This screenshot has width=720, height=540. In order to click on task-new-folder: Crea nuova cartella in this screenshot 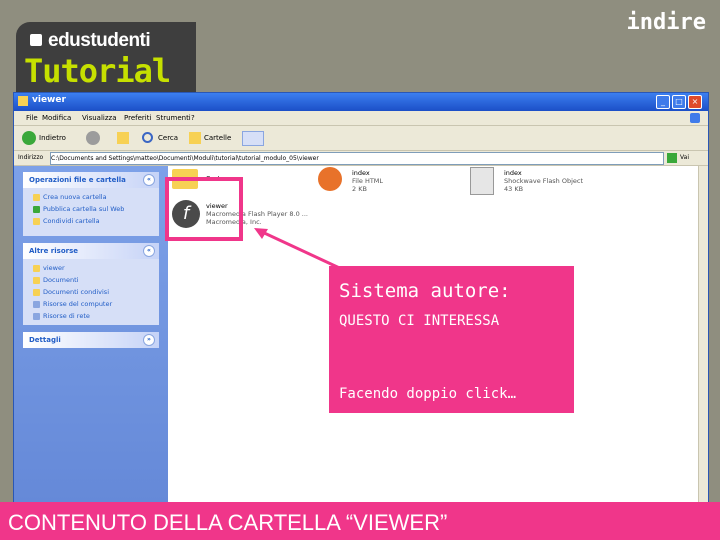, I will do `click(70, 197)`.